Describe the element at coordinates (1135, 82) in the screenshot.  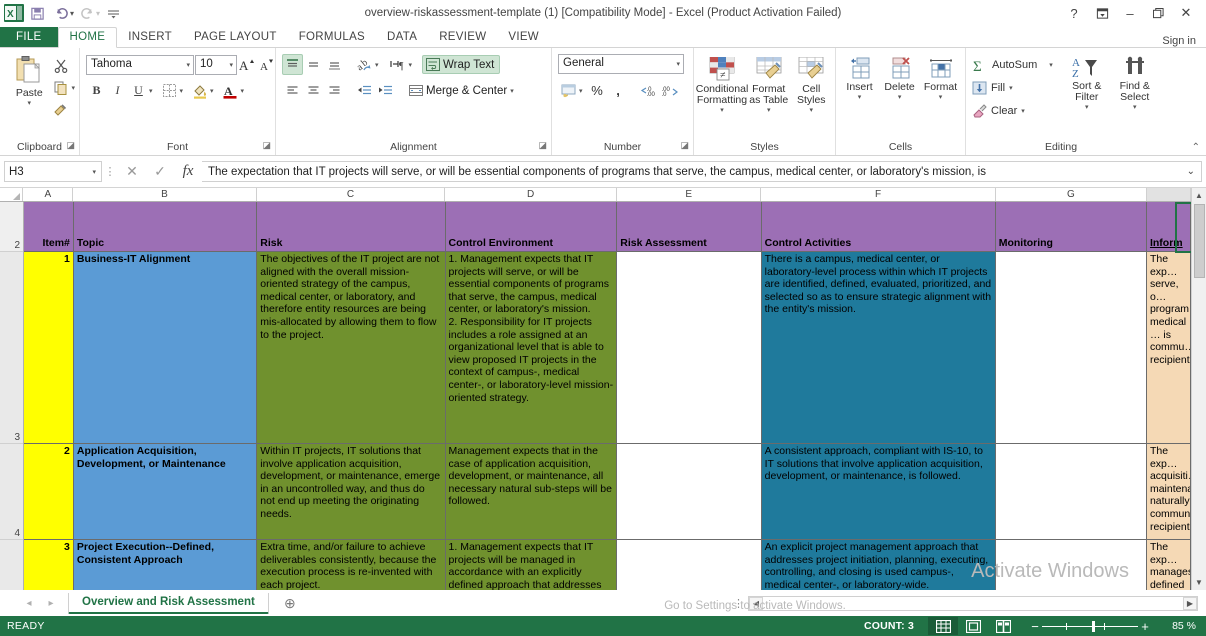
I see `find-select-button: Find & Select ▾` at that location.